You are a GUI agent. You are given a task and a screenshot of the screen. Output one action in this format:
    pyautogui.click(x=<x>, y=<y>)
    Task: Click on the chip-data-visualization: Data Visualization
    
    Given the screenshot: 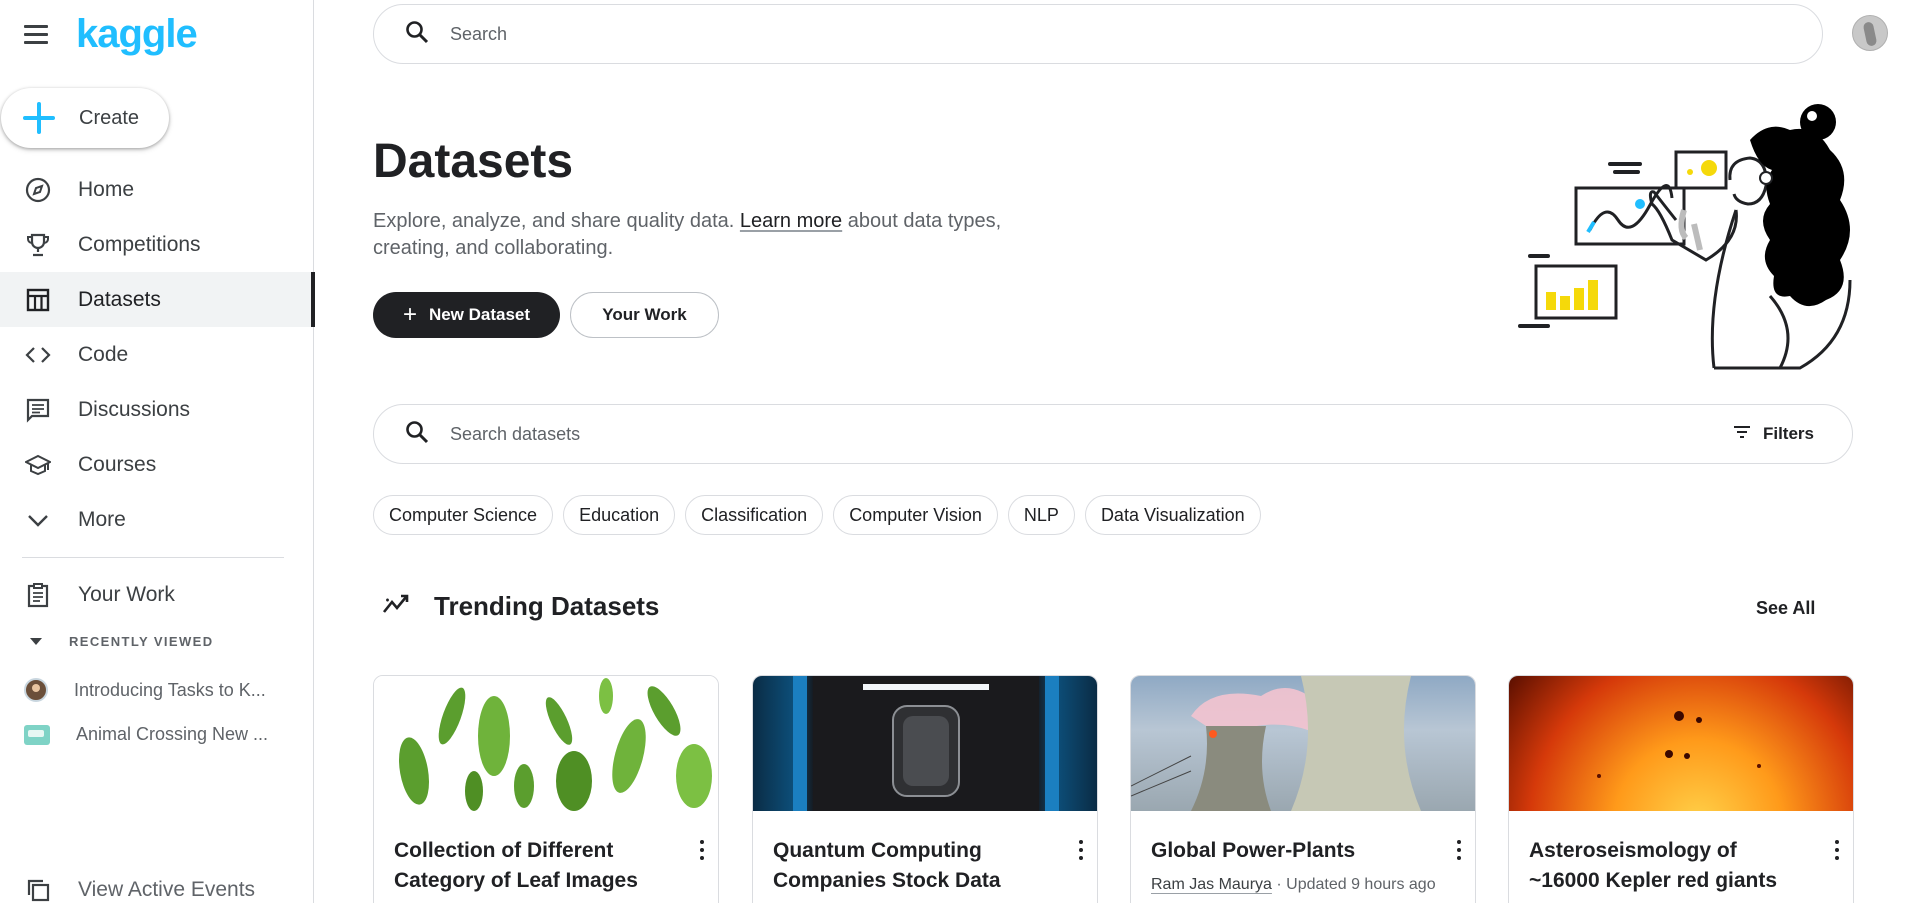 What is the action you would take?
    pyautogui.click(x=1172, y=515)
    